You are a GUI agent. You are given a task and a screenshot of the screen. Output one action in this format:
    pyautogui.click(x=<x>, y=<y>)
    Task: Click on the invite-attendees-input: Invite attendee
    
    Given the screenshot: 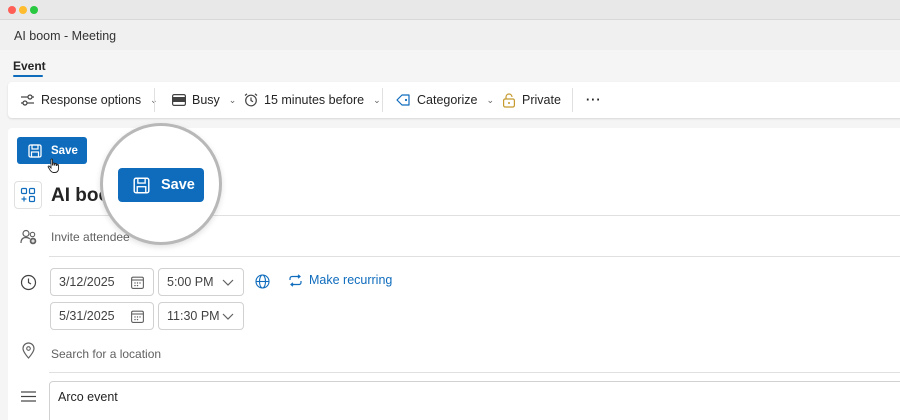 What is the action you would take?
    pyautogui.click(x=90, y=237)
    